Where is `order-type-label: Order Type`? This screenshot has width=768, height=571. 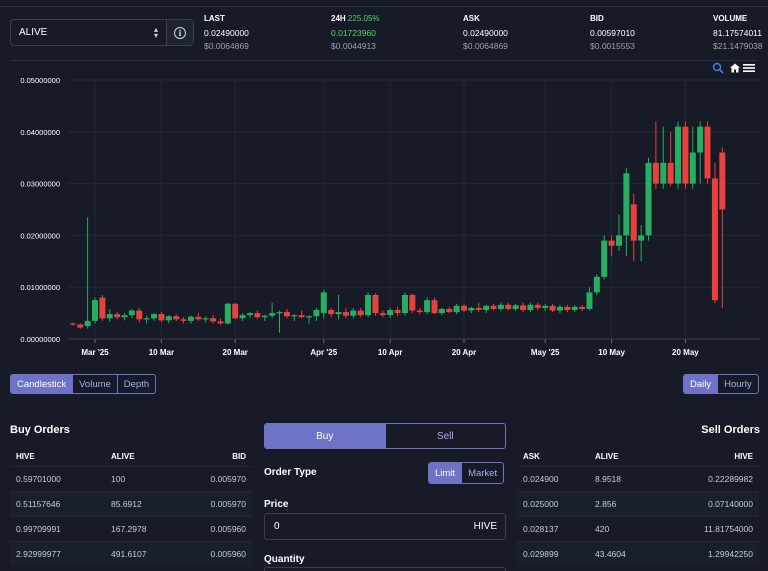 order-type-label: Order Type is located at coordinates (290, 472).